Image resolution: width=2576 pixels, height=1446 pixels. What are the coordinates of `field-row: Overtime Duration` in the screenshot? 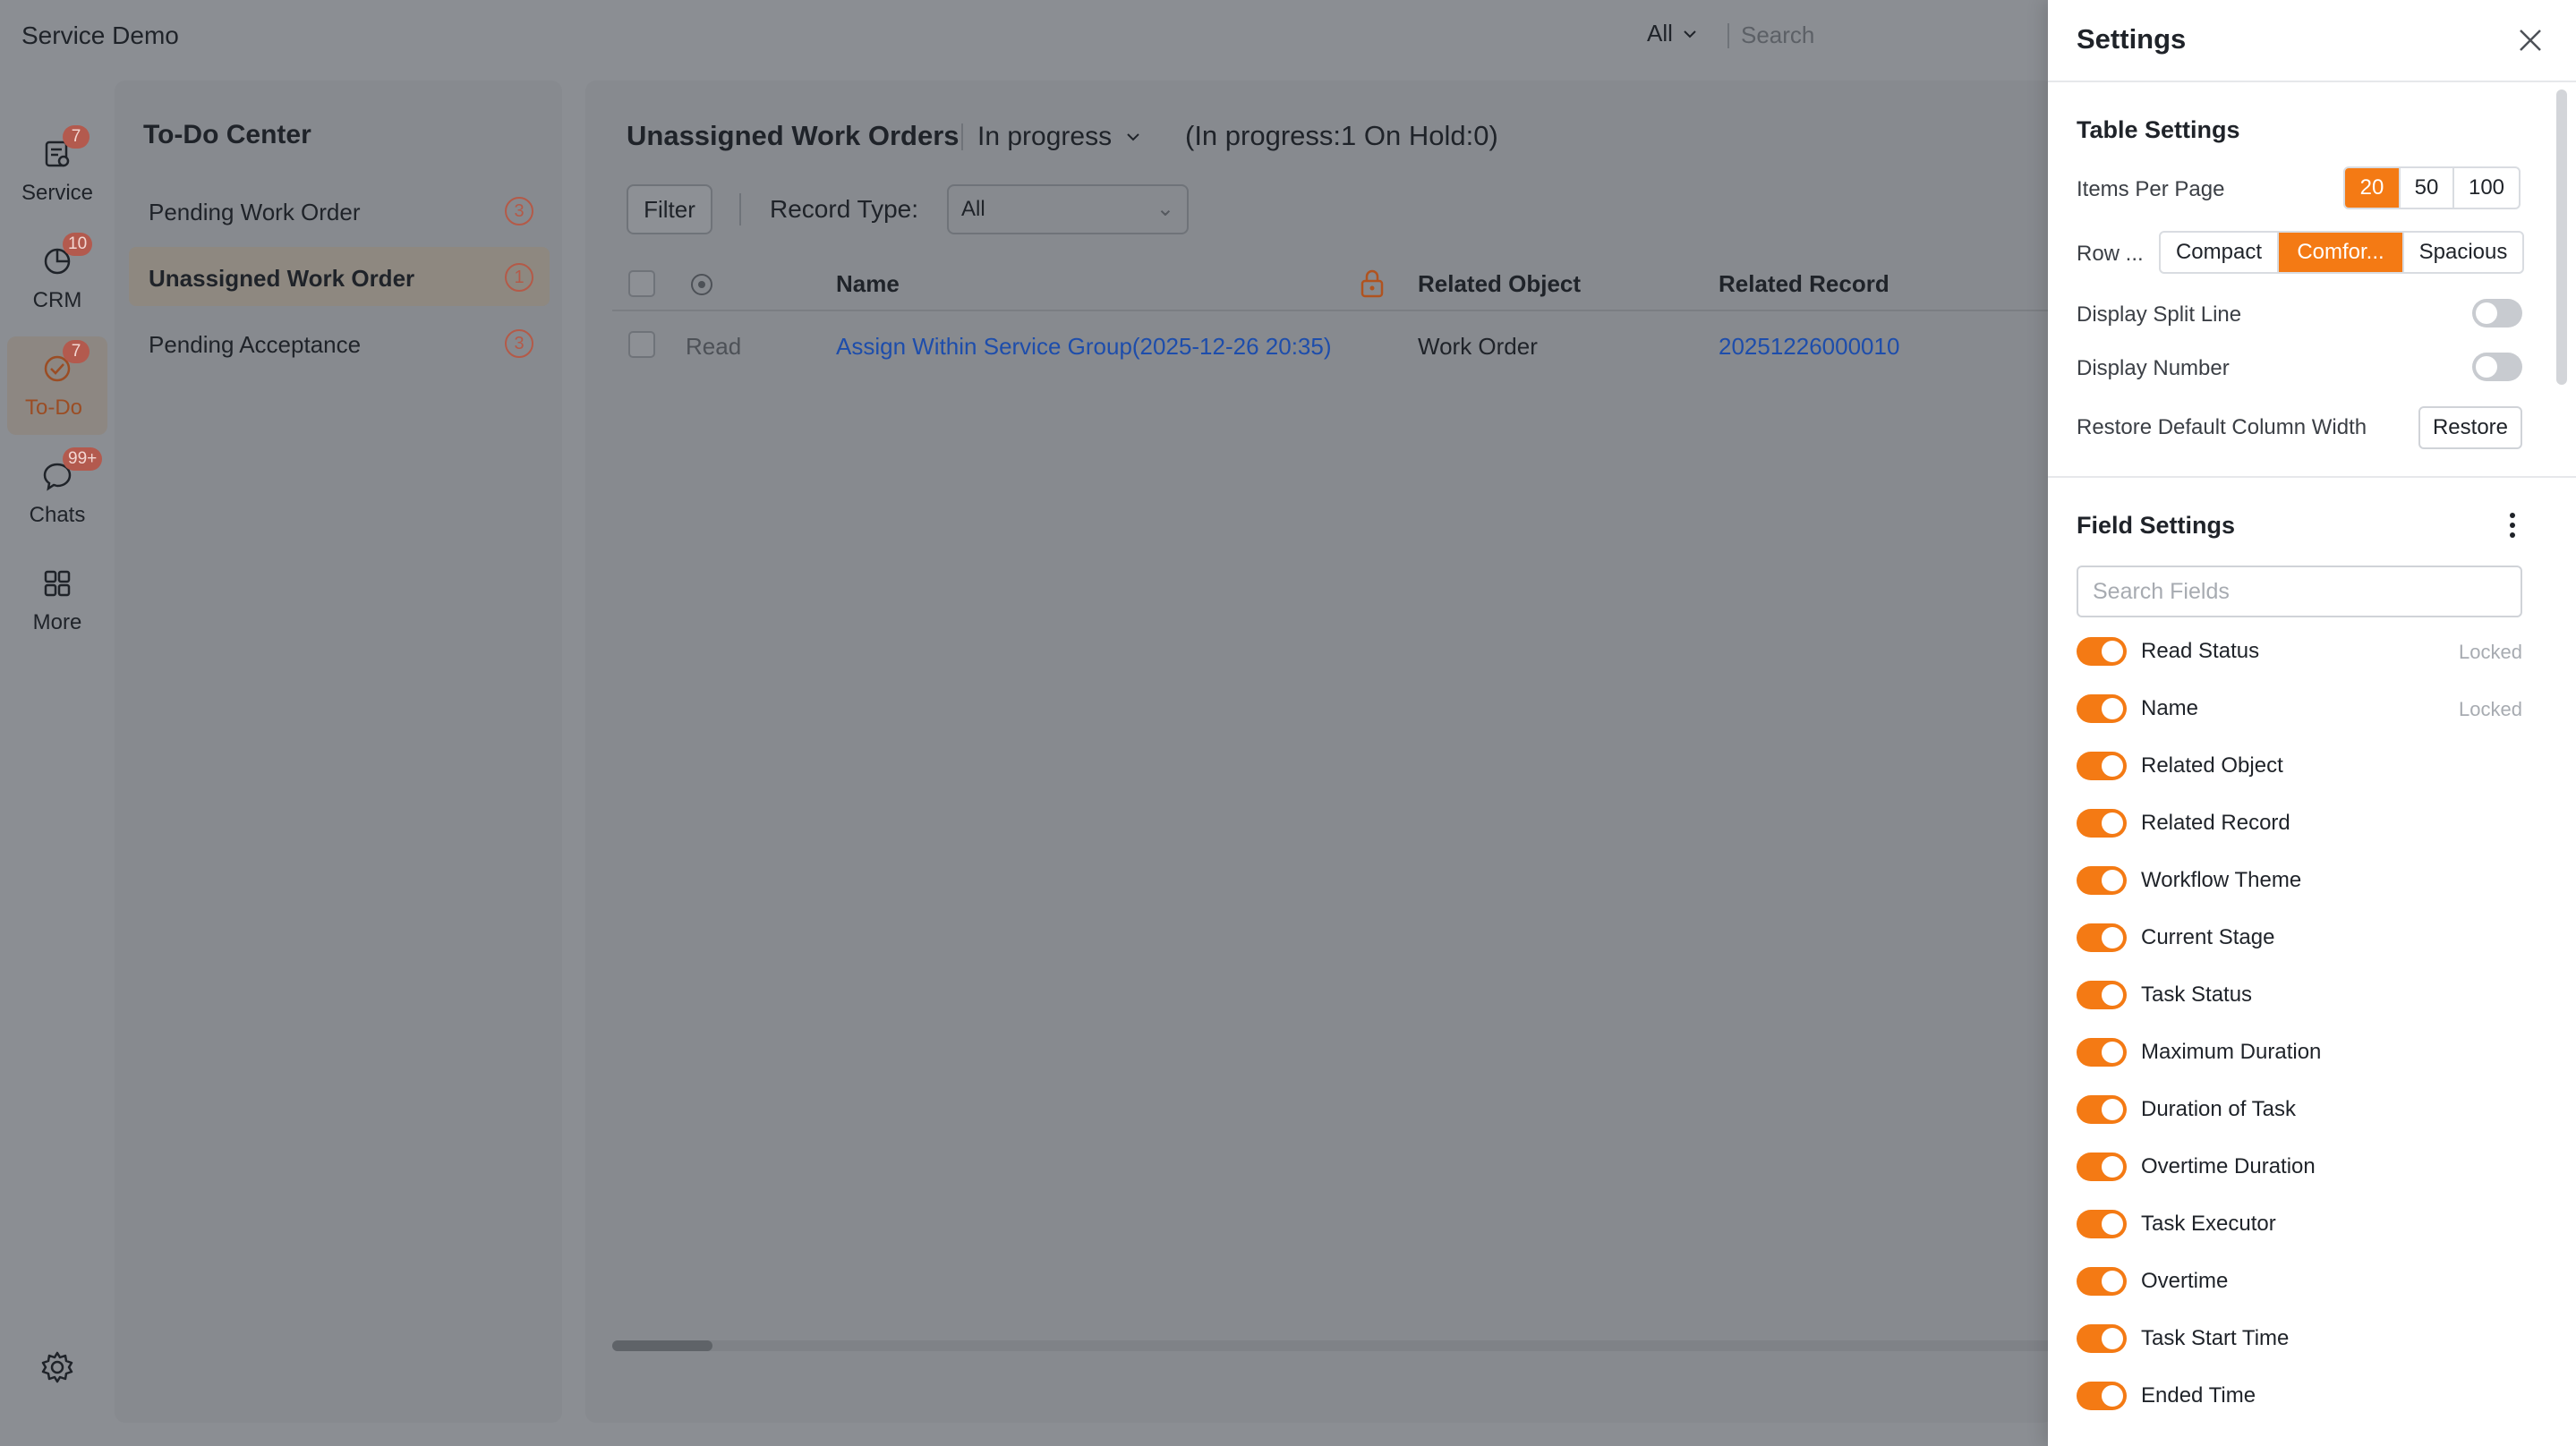 It's located at (2299, 1167).